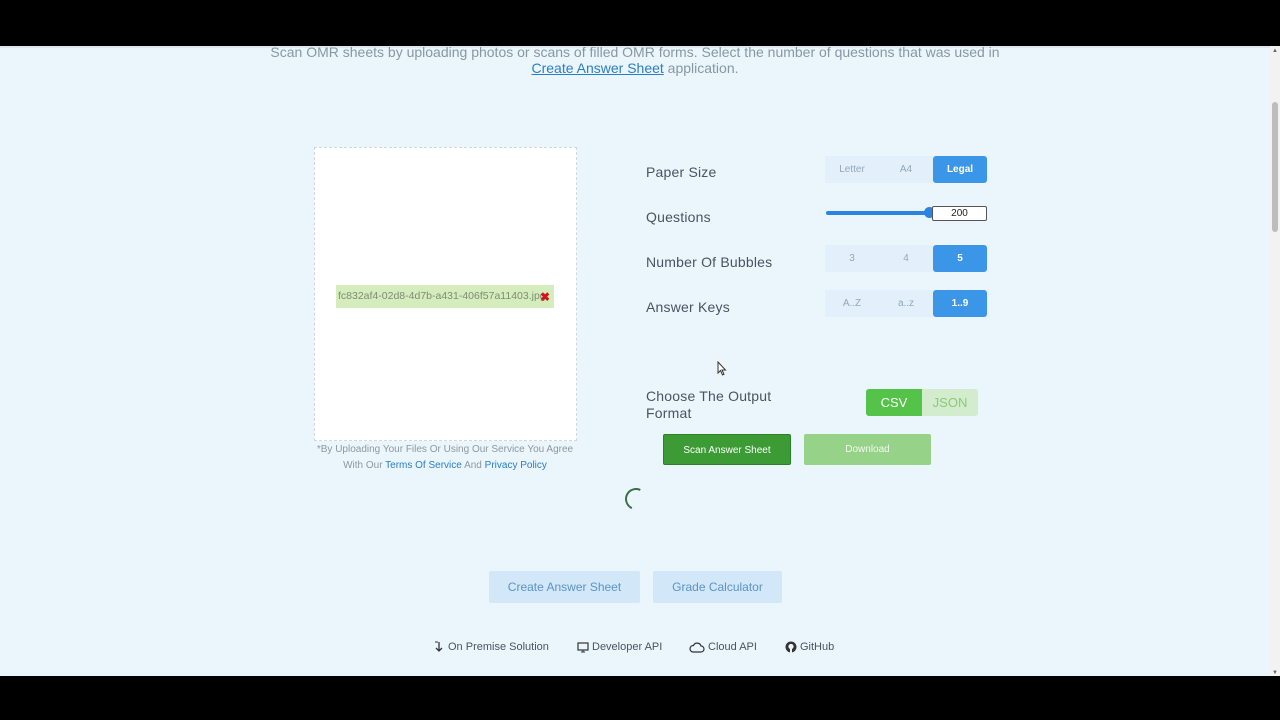 This screenshot has width=1280, height=720. I want to click on footer-developer-api-label: Developer API, so click(627, 647).